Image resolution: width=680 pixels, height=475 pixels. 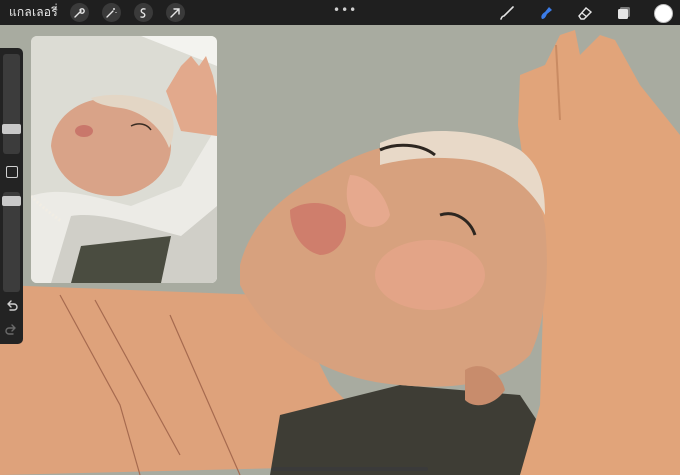 I want to click on left-sidebar, so click(x=11, y=196).